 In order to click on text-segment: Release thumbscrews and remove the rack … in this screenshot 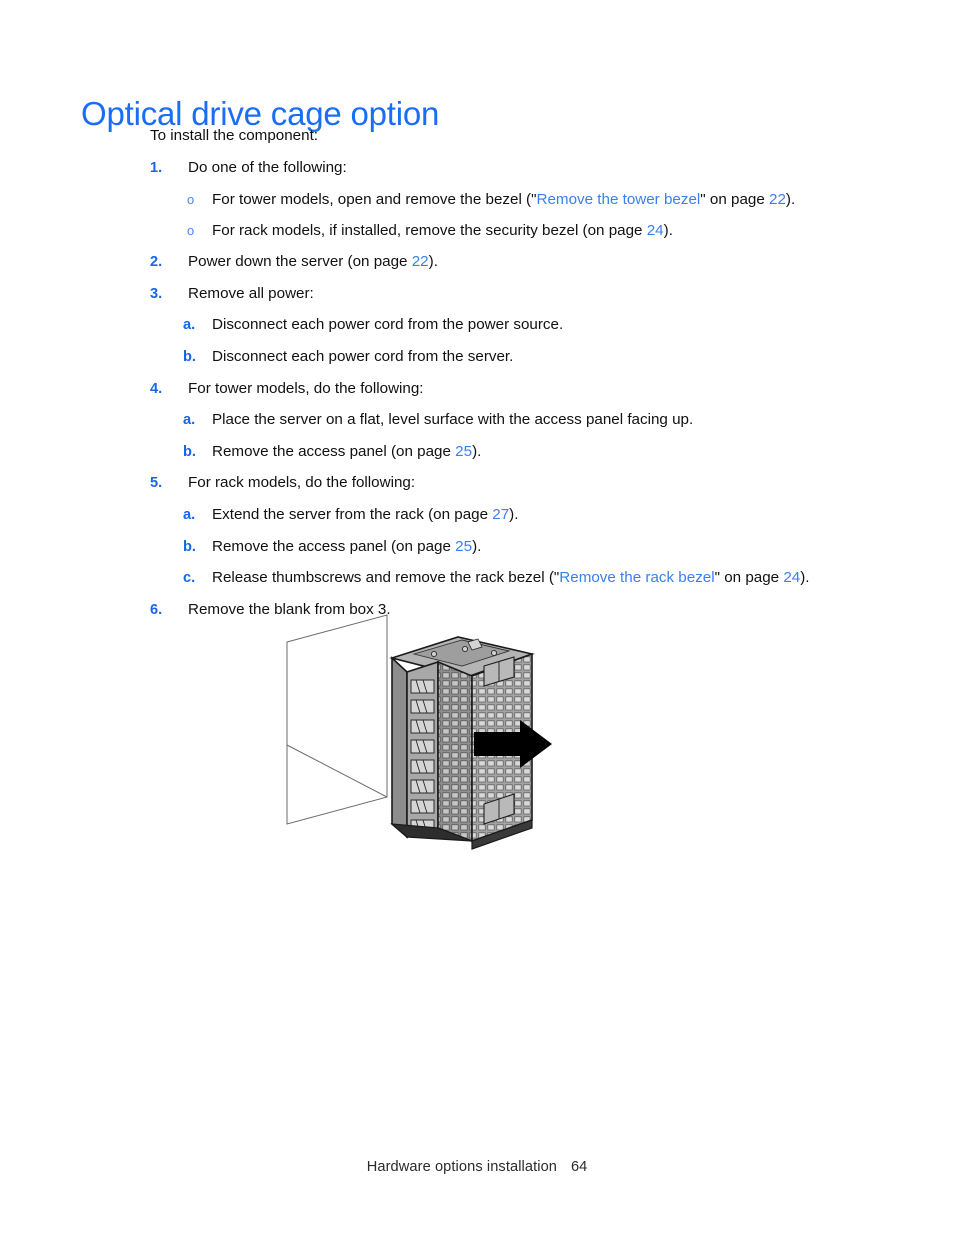, I will do `click(386, 578)`.